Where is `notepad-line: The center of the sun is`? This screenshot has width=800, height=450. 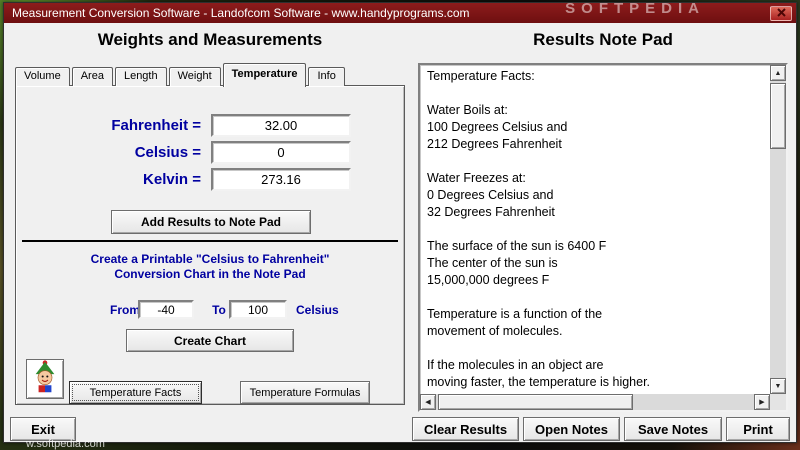 notepad-line: The center of the sun is is located at coordinates (492, 263).